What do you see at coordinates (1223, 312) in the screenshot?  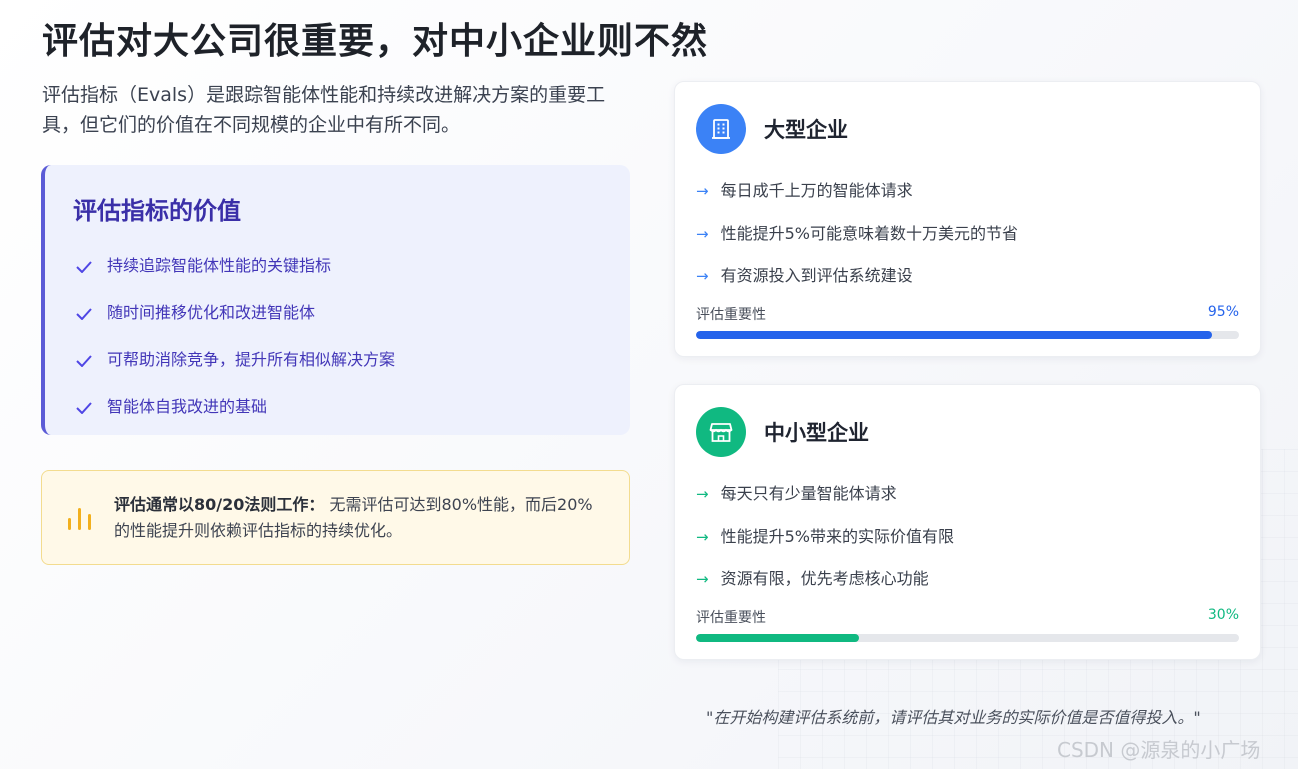 I see `meter-percent: 95%` at bounding box center [1223, 312].